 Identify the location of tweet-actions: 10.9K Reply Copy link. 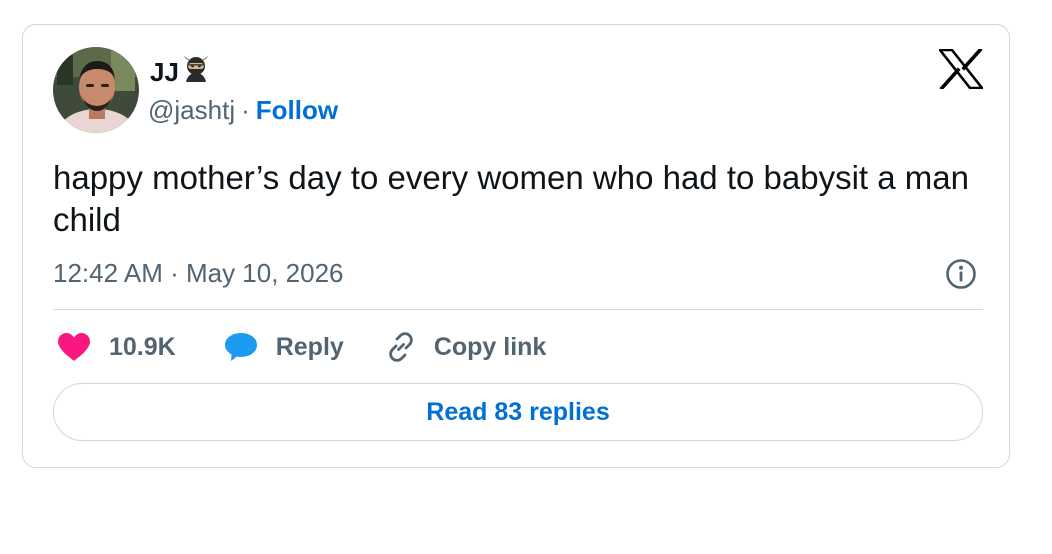
(301, 347).